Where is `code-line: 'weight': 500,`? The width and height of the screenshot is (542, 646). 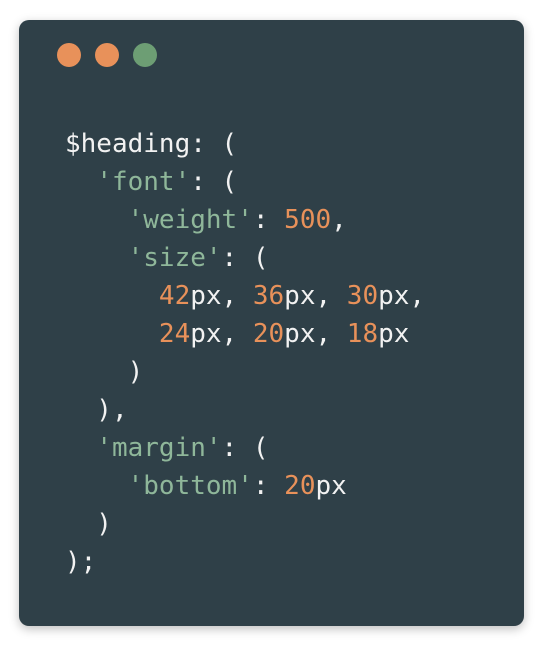 code-line: 'weight': 500, is located at coordinates (245, 220).